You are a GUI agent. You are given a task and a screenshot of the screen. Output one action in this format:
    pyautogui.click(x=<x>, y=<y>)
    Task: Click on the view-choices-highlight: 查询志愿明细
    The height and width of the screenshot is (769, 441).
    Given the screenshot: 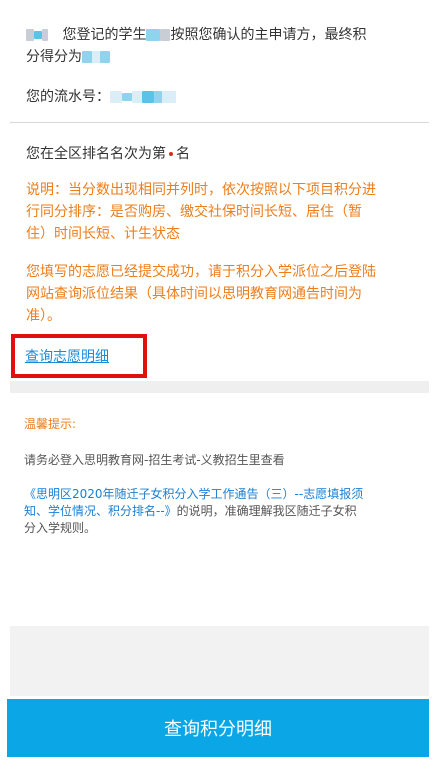 What is the action you would take?
    pyautogui.click(x=79, y=356)
    